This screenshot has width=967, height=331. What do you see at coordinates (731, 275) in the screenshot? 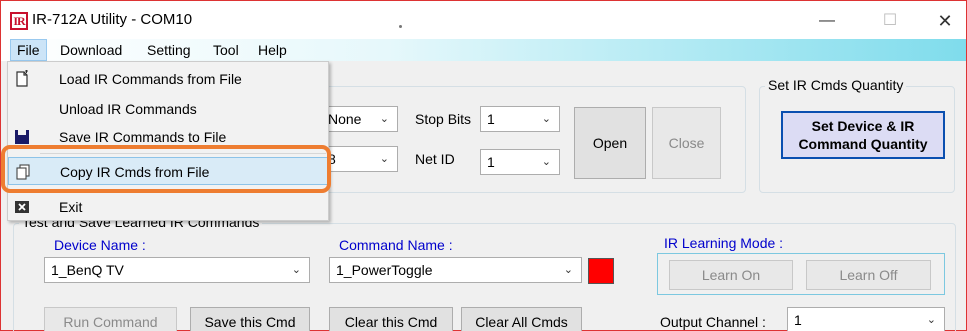
I see `learn-on-button: Learn On` at bounding box center [731, 275].